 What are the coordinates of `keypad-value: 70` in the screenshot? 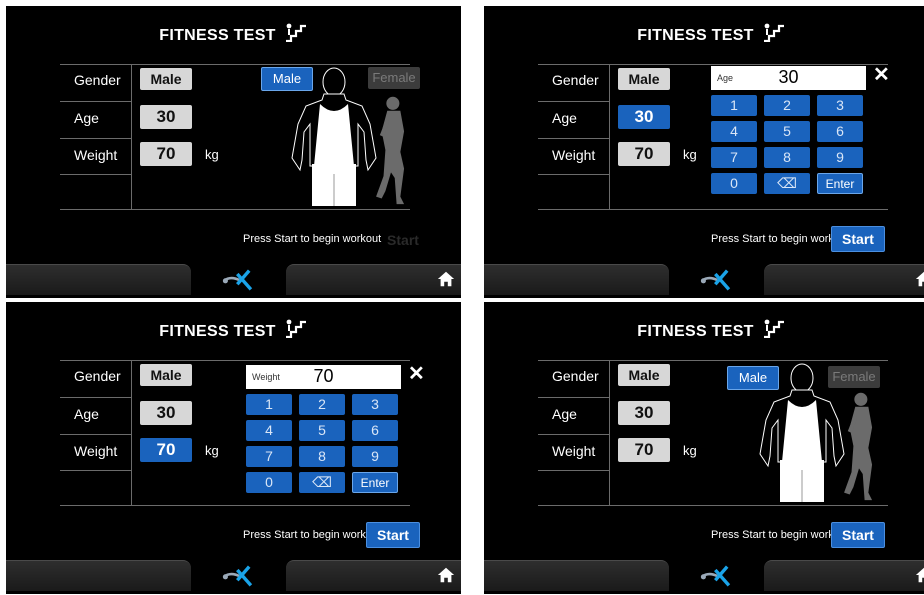 It's located at (323, 376).